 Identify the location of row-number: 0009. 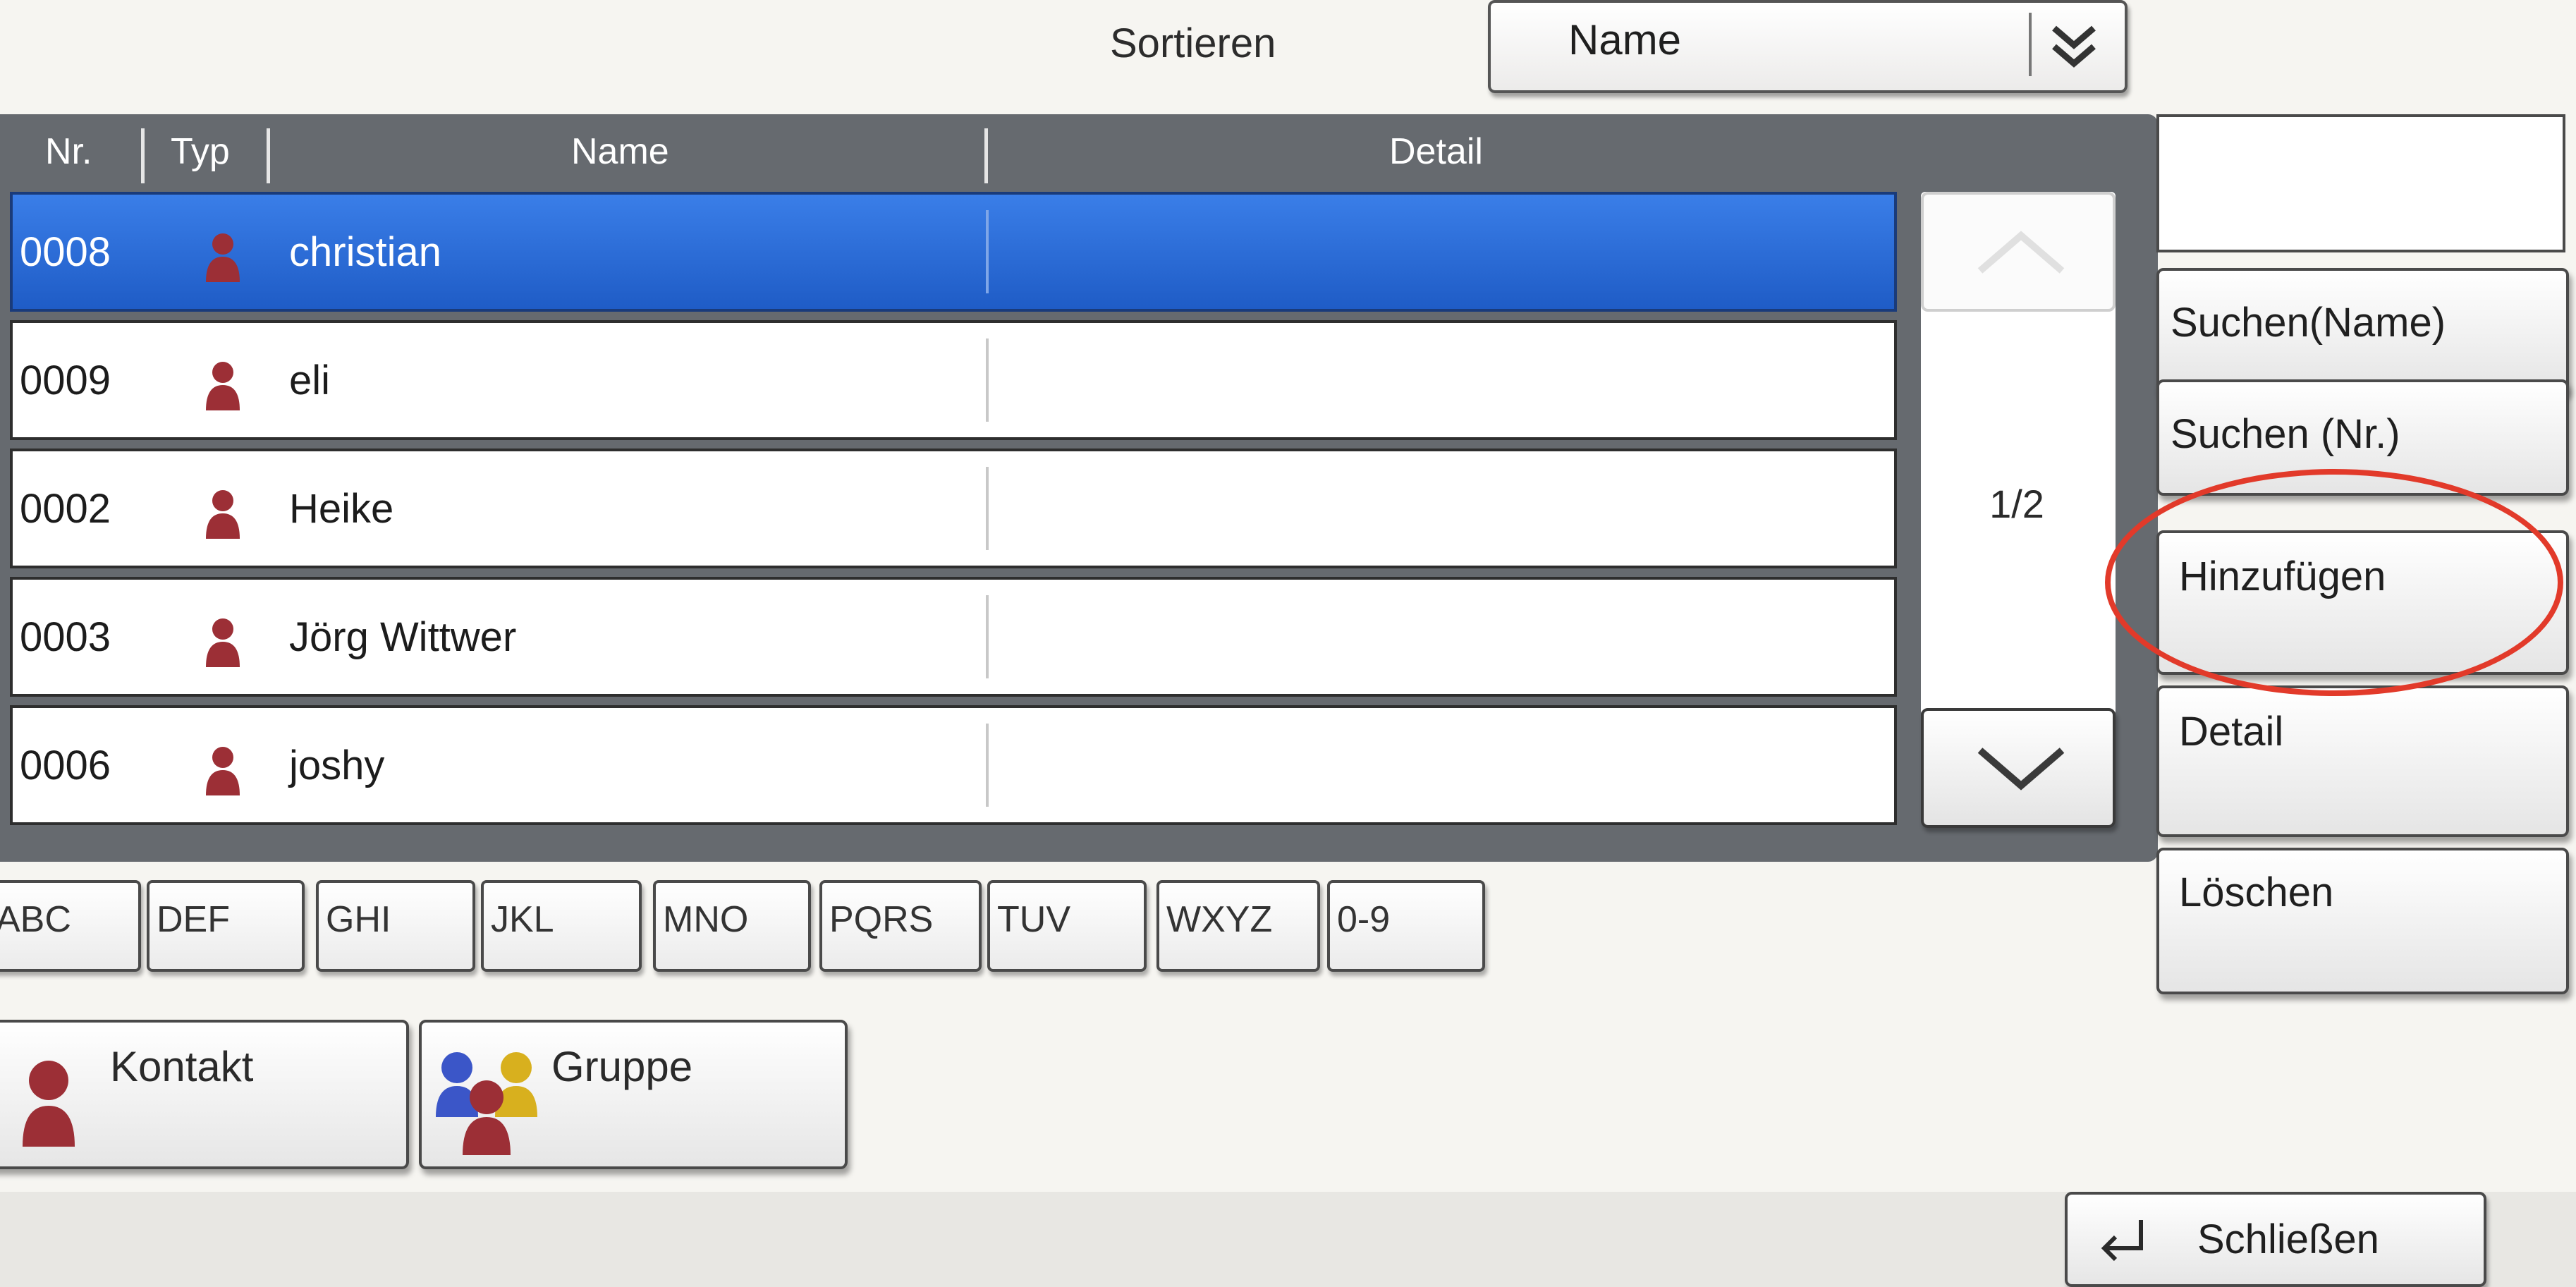
(66, 380).